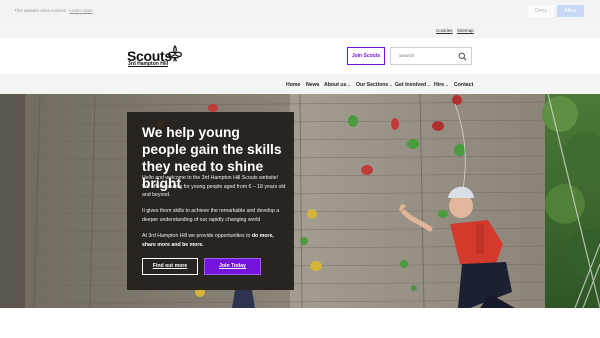 This screenshot has height=338, width=600. Describe the element at coordinates (300, 30) in the screenshot. I see `utility-bar: Cookies Sitemap` at that location.